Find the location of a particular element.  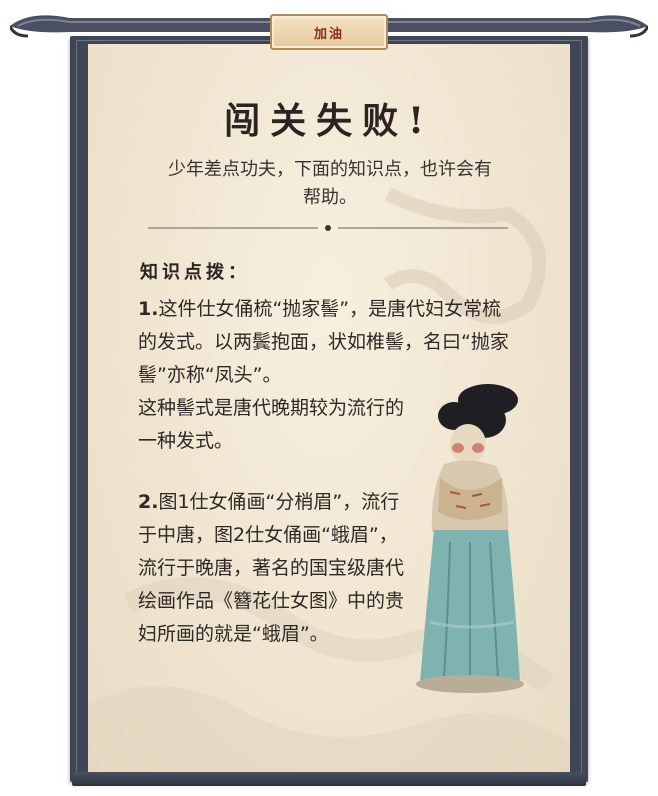

badge-label: 加油 is located at coordinates (328, 34).